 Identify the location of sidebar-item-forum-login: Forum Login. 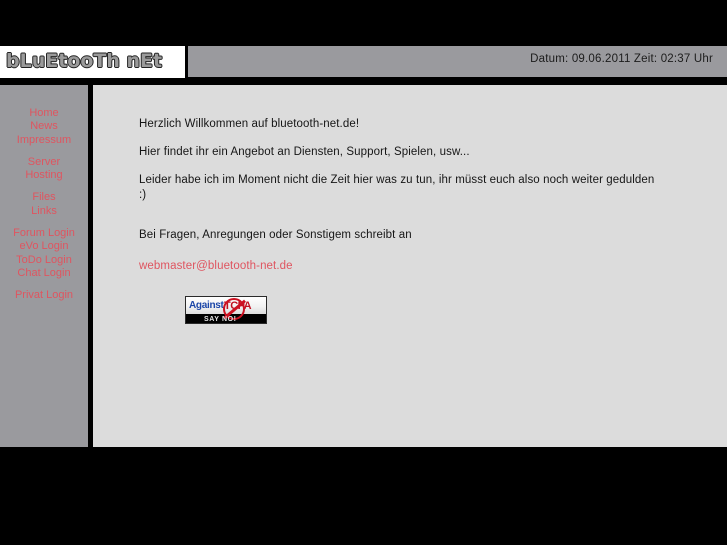
(44, 233).